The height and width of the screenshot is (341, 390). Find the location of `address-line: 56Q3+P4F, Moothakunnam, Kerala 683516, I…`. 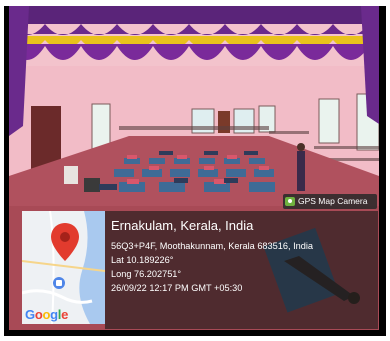

address-line: 56Q3+P4F, Moothakunnam, Kerala 683516, I… is located at coordinates (212, 246).